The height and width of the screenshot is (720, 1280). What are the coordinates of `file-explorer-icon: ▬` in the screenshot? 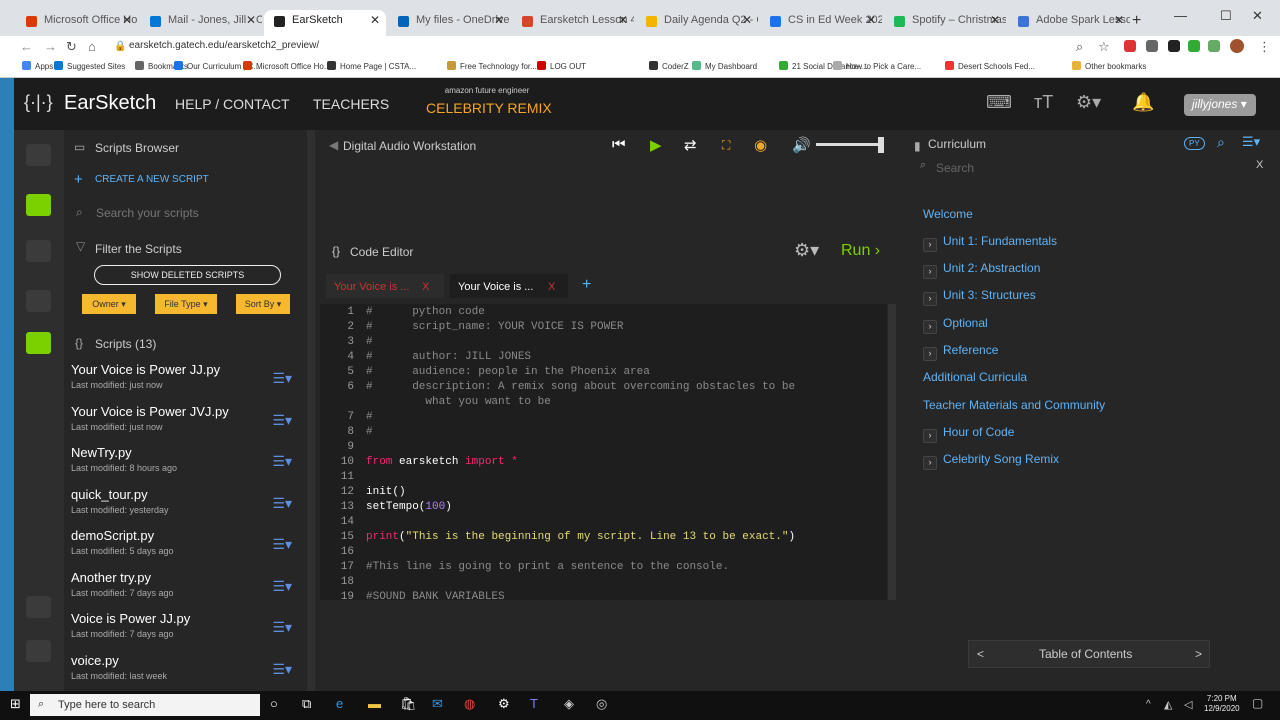 It's located at (374, 703).